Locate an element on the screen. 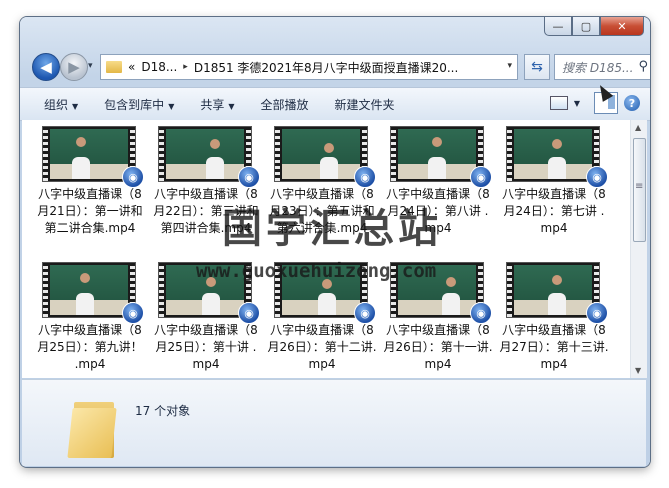 The image size is (669, 488). file-item: ◉ 八字中级直播课（8月21日）：第一讲和第二讲合集.mp4 is located at coordinates (90, 181).